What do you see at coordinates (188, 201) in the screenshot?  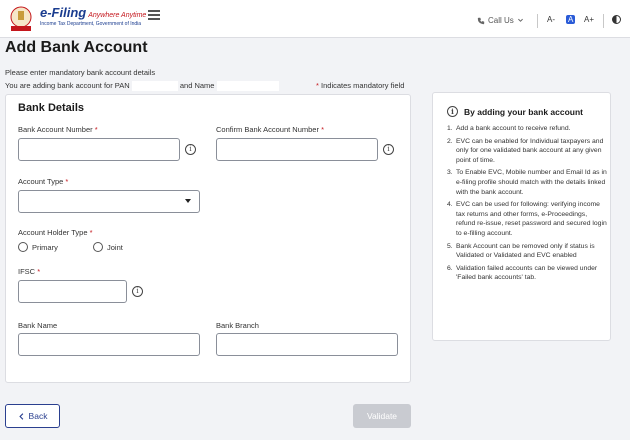 I see `dropdown-caret-icon` at bounding box center [188, 201].